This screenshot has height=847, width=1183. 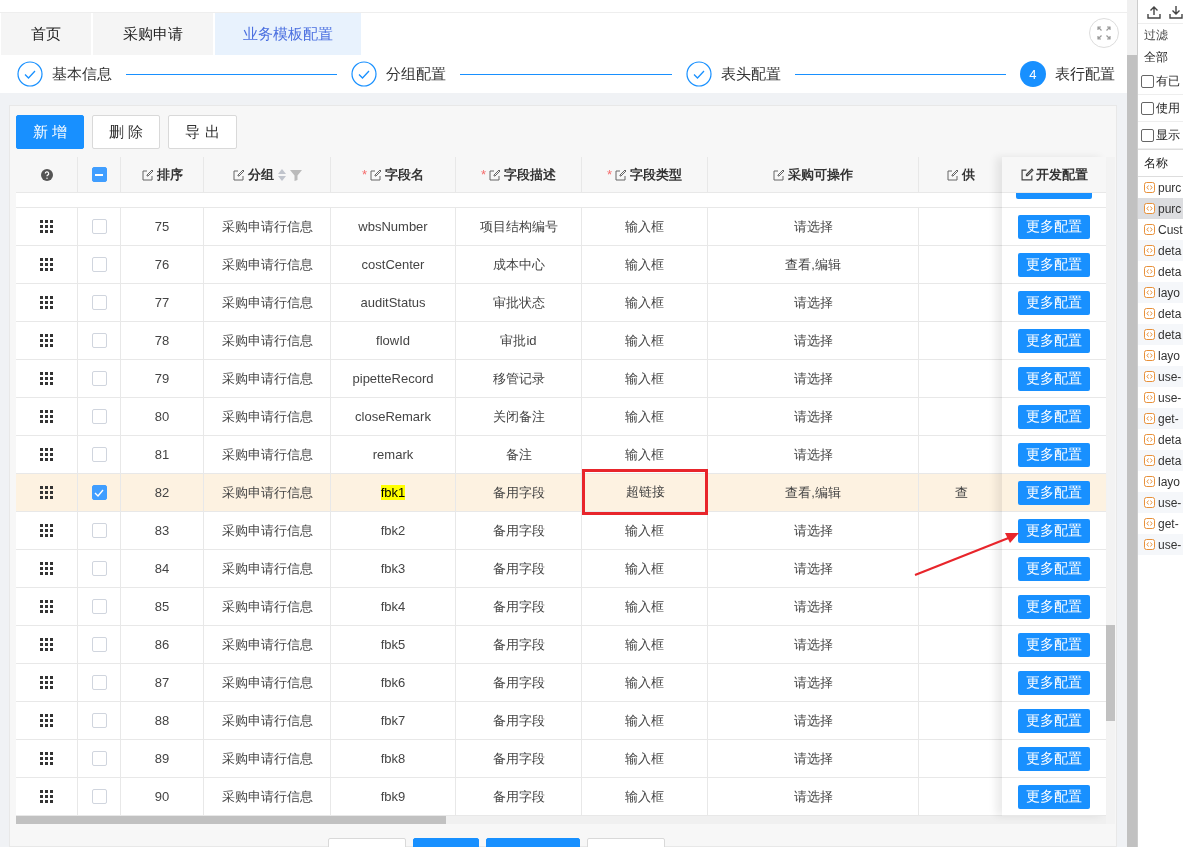 I want to click on table-cell: 关闭备注, so click(x=518, y=416).